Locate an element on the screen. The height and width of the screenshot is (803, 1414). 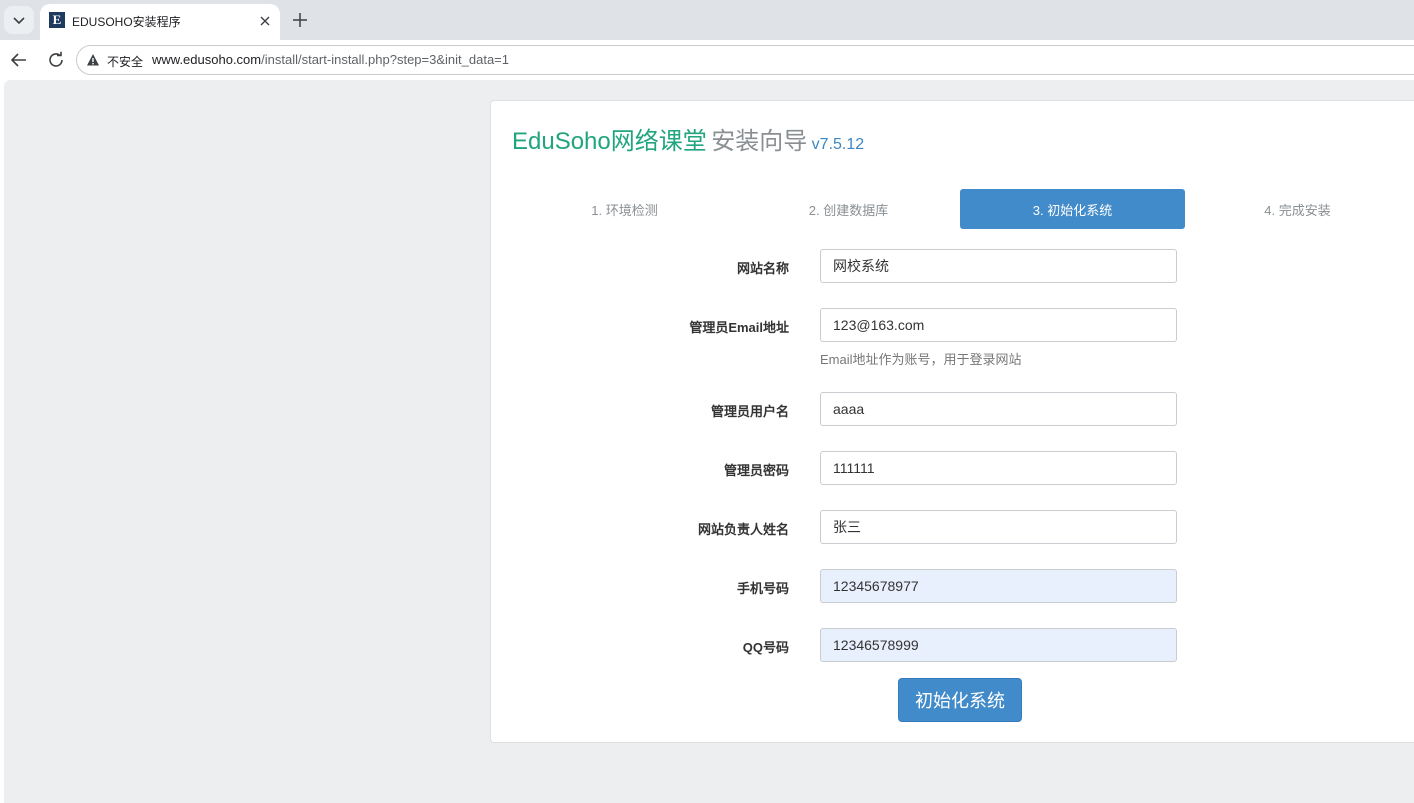
version-label: v7.5.12 is located at coordinates (838, 144).